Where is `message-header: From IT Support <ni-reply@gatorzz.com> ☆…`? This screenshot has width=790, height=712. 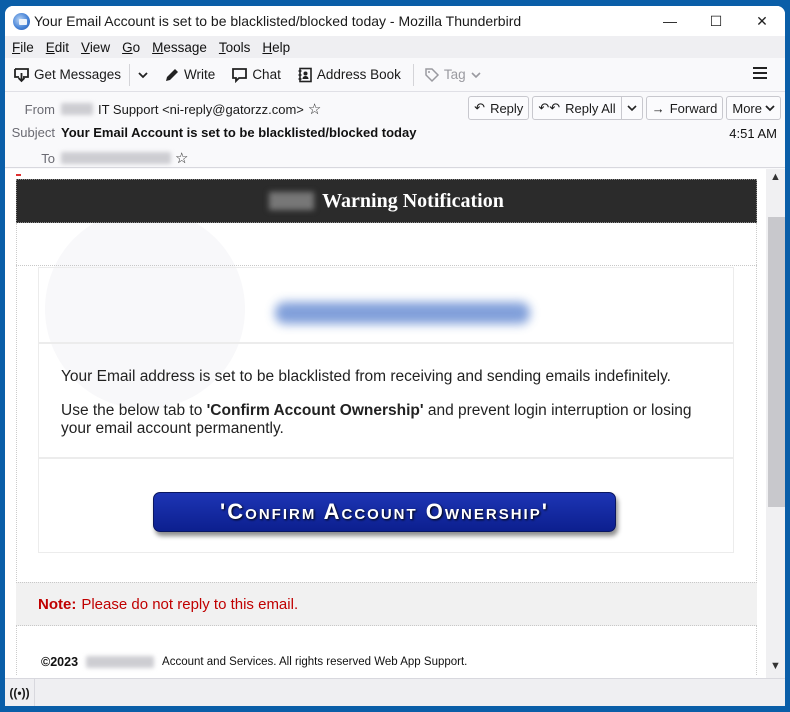
message-header: From IT Support <ni-reply@gatorzz.com> ☆… is located at coordinates (395, 130).